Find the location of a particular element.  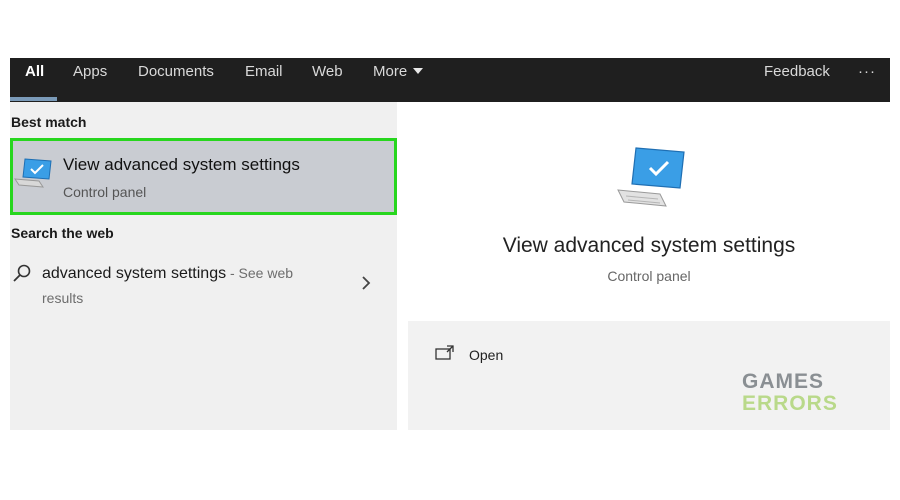

chevron-down-icon is located at coordinates (418, 71).